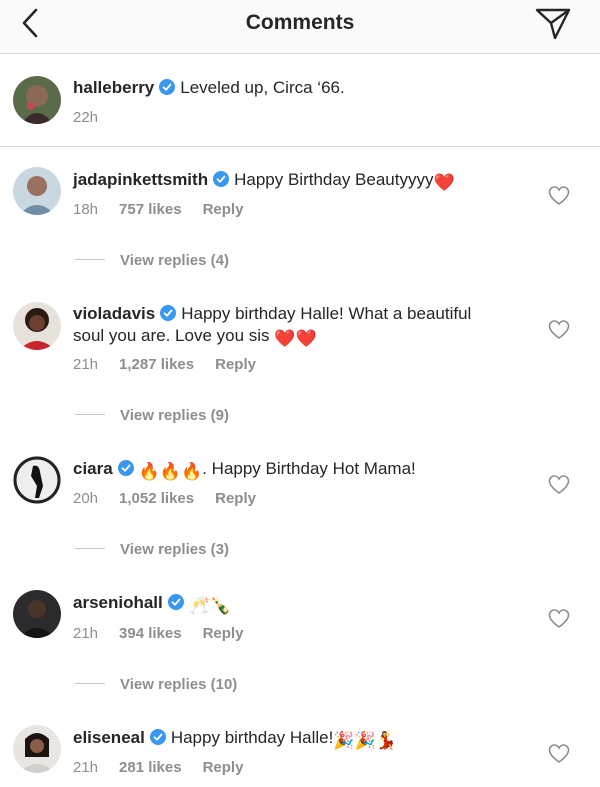 Image resolution: width=600 pixels, height=787 pixels. Describe the element at coordinates (140, 179) in the screenshot. I see `username: jadapinkettsmith` at that location.